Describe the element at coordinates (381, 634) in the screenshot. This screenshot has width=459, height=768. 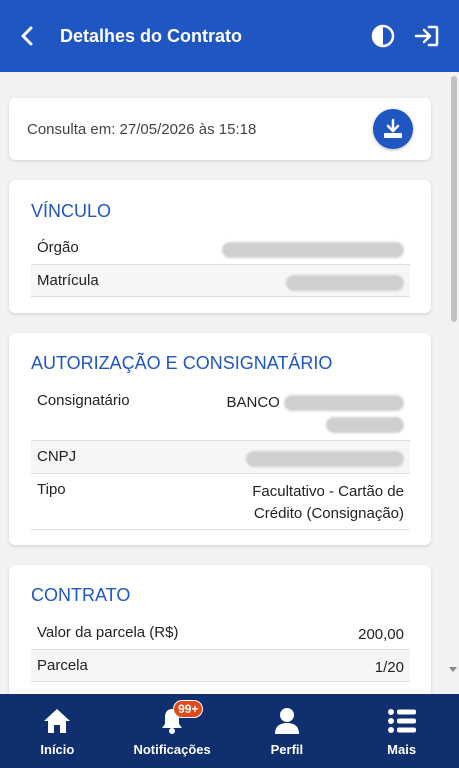
I see `row-value: 200,00` at that location.